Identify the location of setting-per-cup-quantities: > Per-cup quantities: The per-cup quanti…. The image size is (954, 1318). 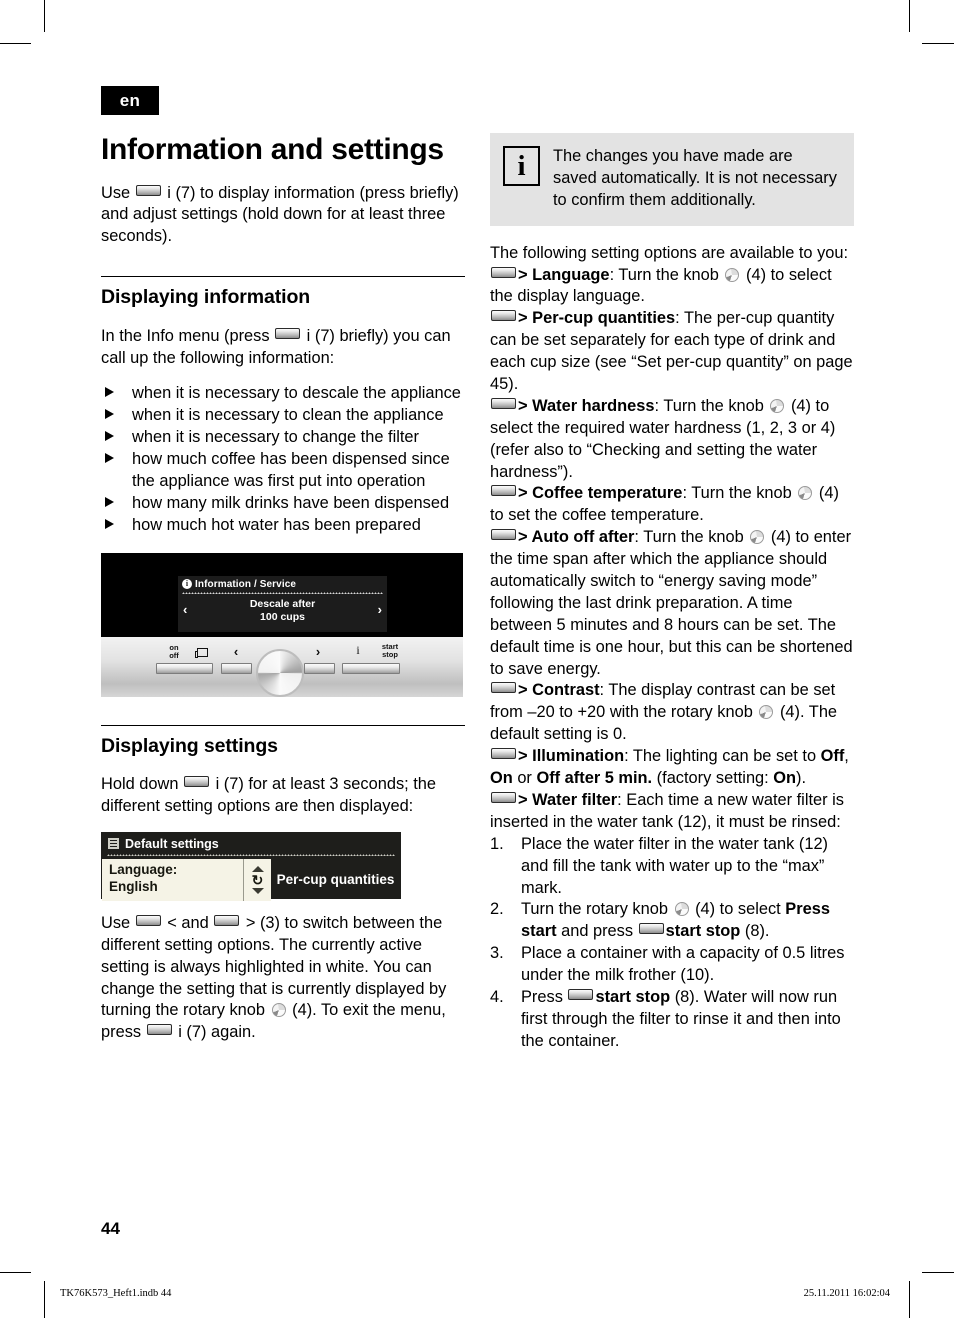
(672, 352).